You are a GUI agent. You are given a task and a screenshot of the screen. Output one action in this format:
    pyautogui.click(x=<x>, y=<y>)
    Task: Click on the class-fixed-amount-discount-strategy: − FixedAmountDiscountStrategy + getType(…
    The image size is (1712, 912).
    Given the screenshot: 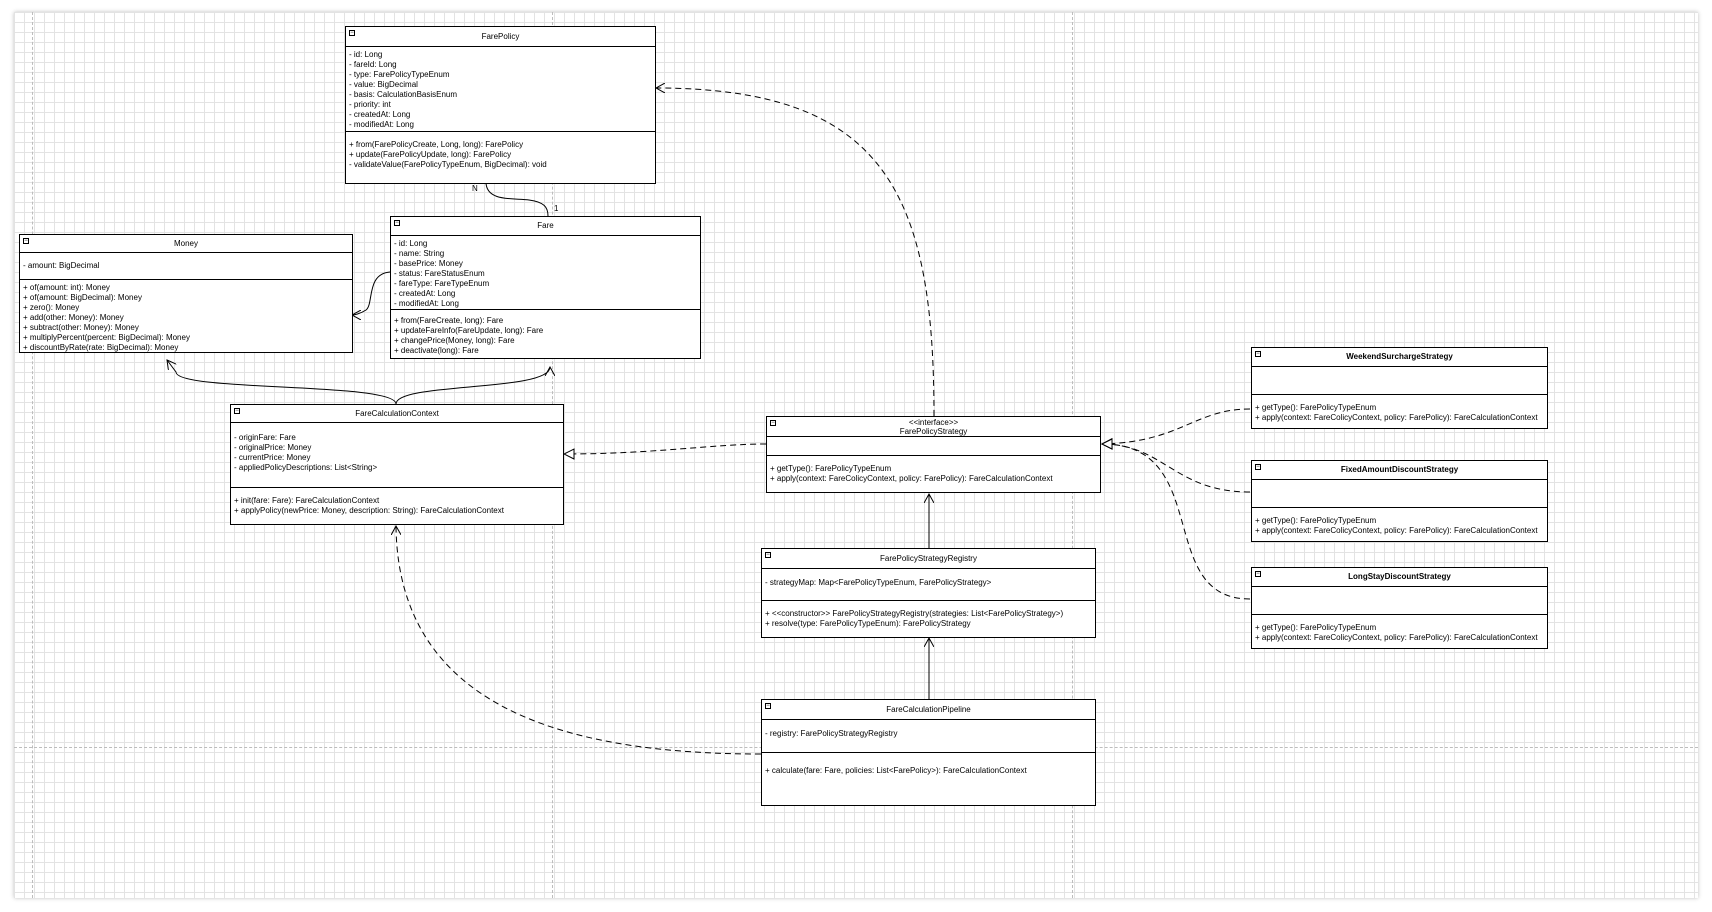 What is the action you would take?
    pyautogui.click(x=1399, y=501)
    